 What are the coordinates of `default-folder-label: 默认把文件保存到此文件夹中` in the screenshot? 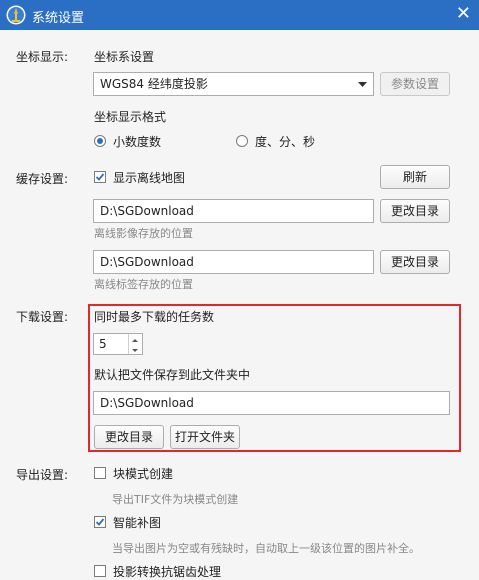 It's located at (172, 375).